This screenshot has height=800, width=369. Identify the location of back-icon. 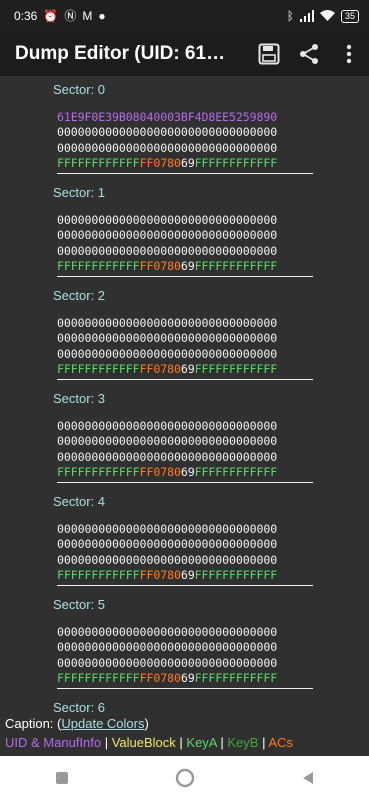
(307, 778).